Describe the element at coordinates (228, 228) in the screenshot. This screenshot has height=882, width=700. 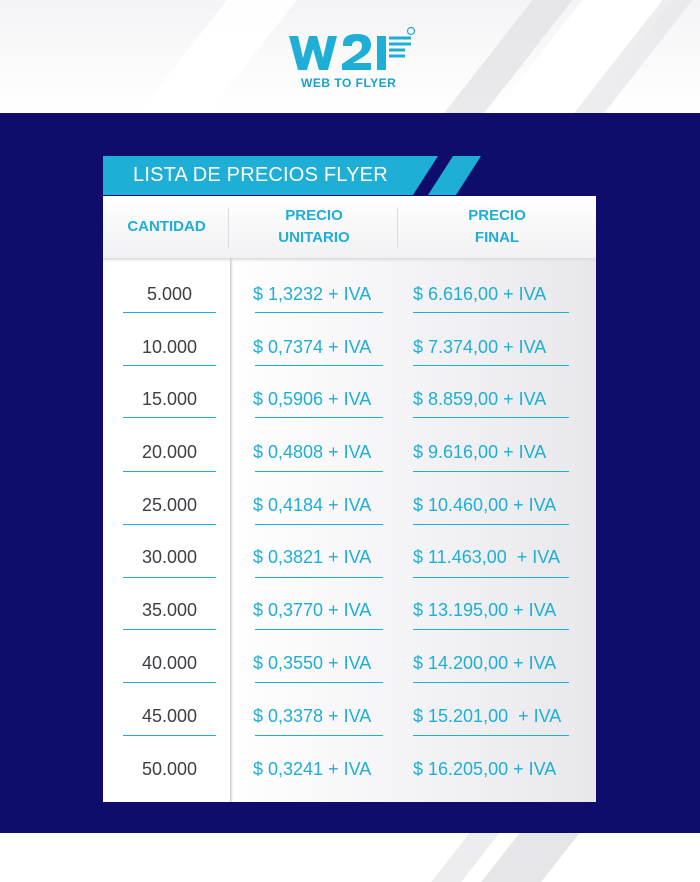
I see `header-divider` at that location.